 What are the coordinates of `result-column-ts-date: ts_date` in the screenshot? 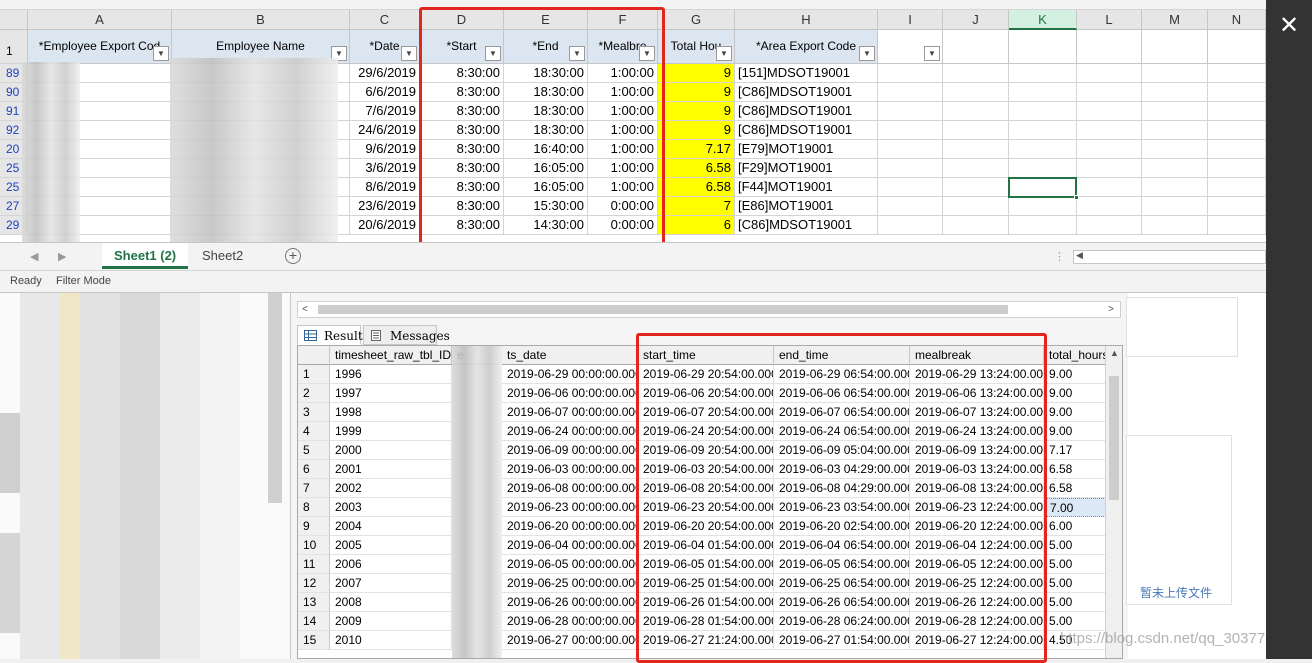 It's located at (570, 355).